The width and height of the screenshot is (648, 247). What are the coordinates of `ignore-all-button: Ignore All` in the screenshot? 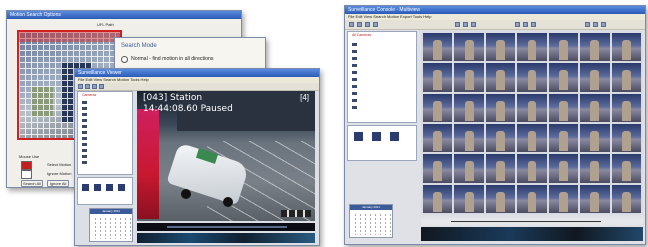 It's located at (58, 183).